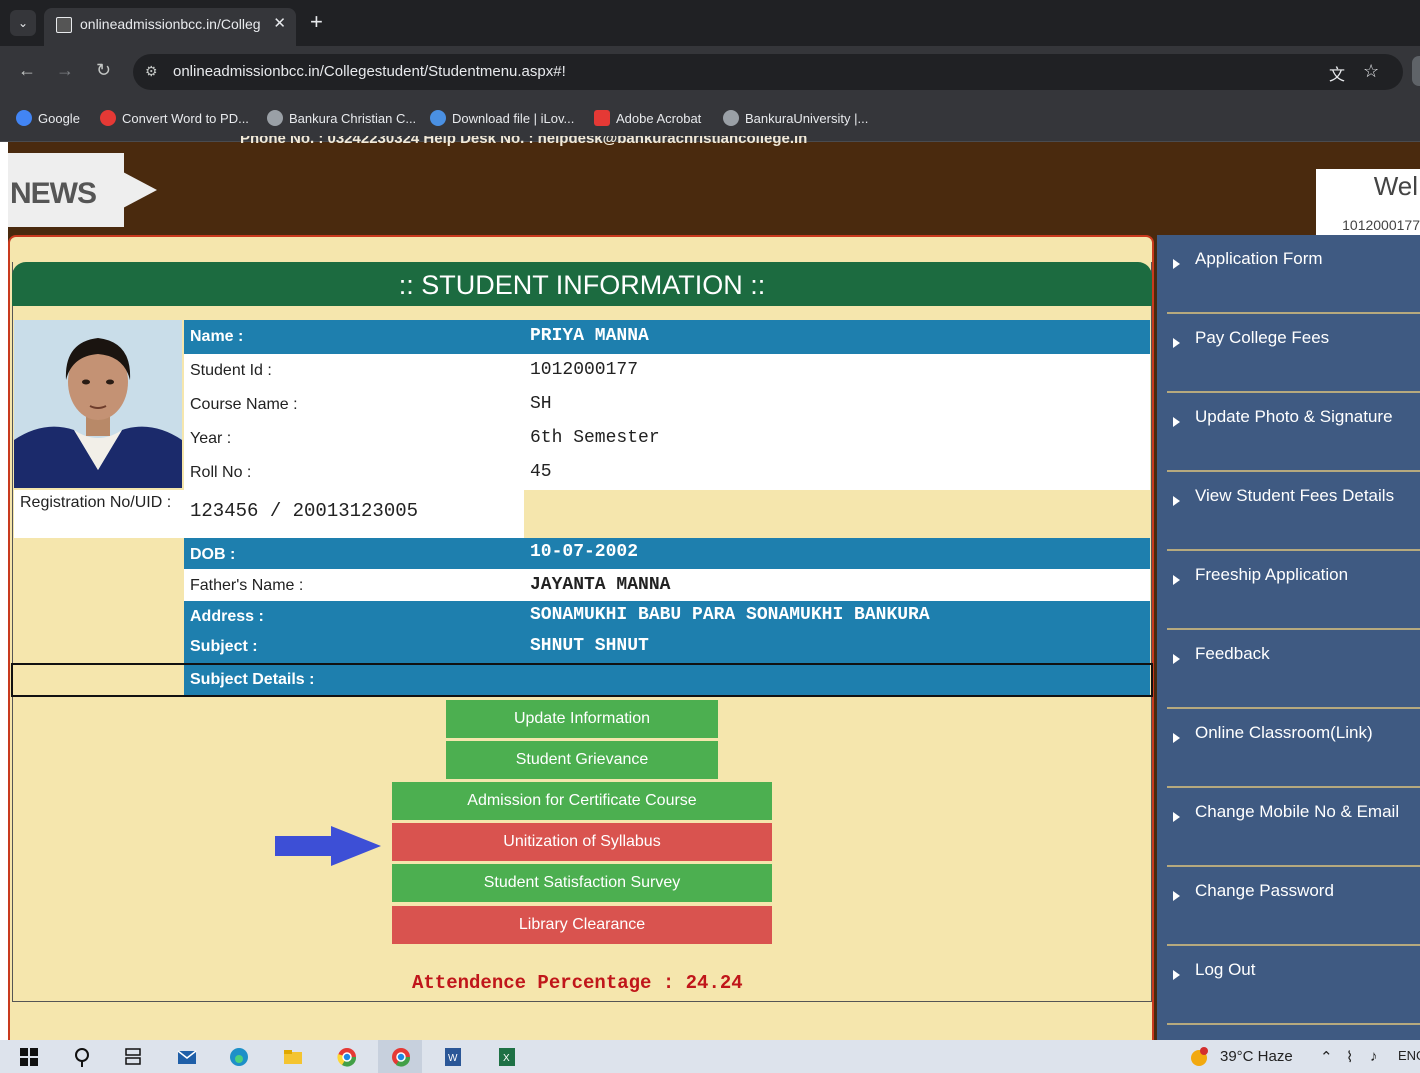 The image size is (1420, 1073). I want to click on row-name: Name : PRIYA MANNA, so click(667, 337).